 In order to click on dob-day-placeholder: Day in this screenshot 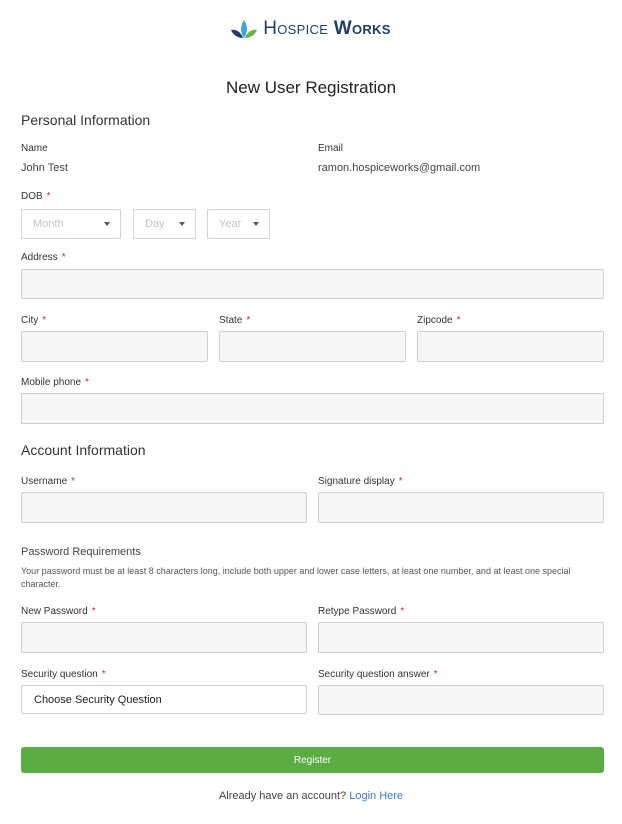, I will do `click(155, 224)`.